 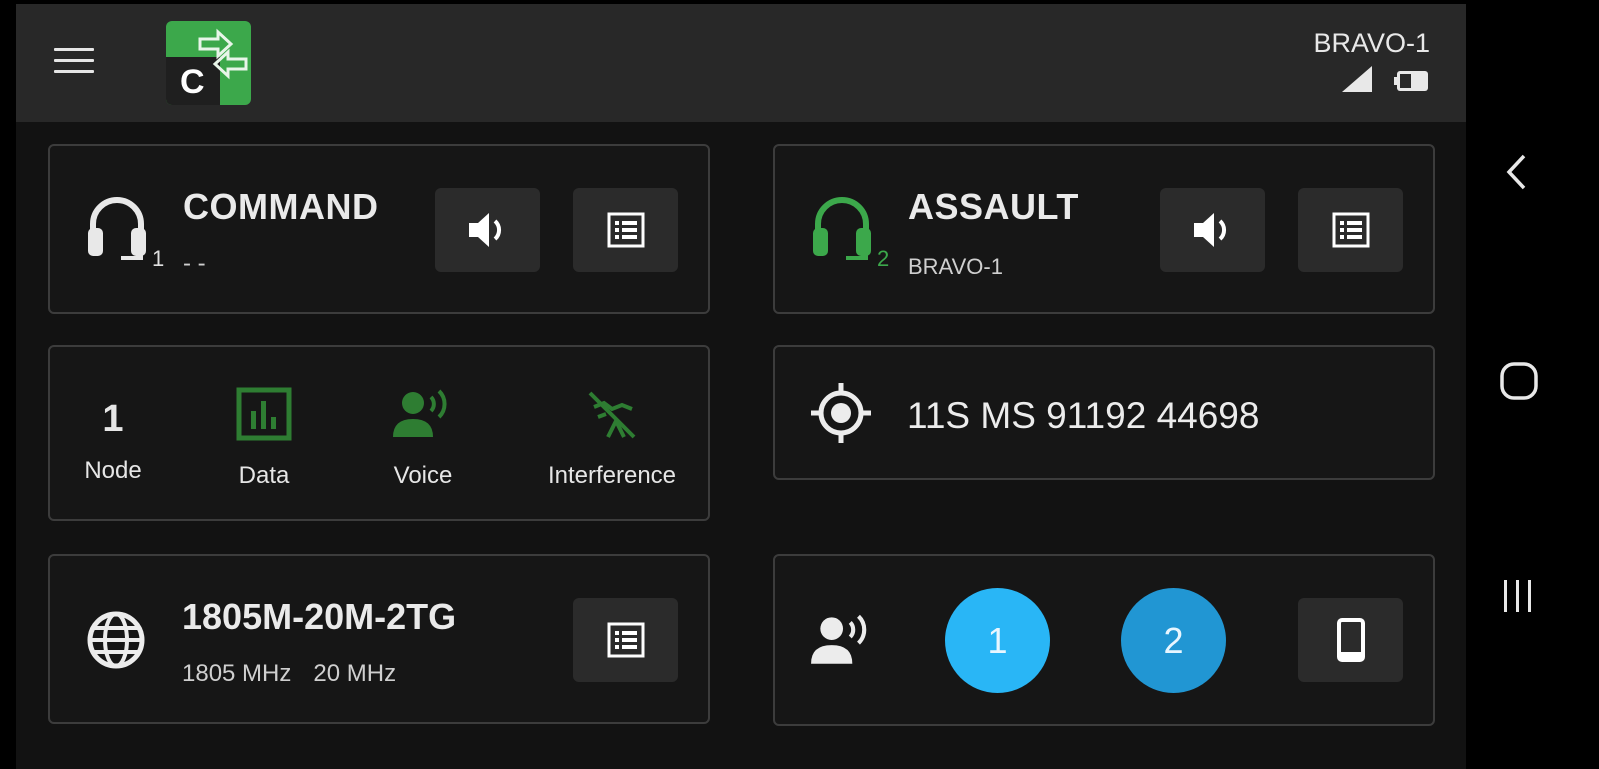 What do you see at coordinates (319, 616) in the screenshot?
I see `network-profile-name: 1805M-20M-2TG` at bounding box center [319, 616].